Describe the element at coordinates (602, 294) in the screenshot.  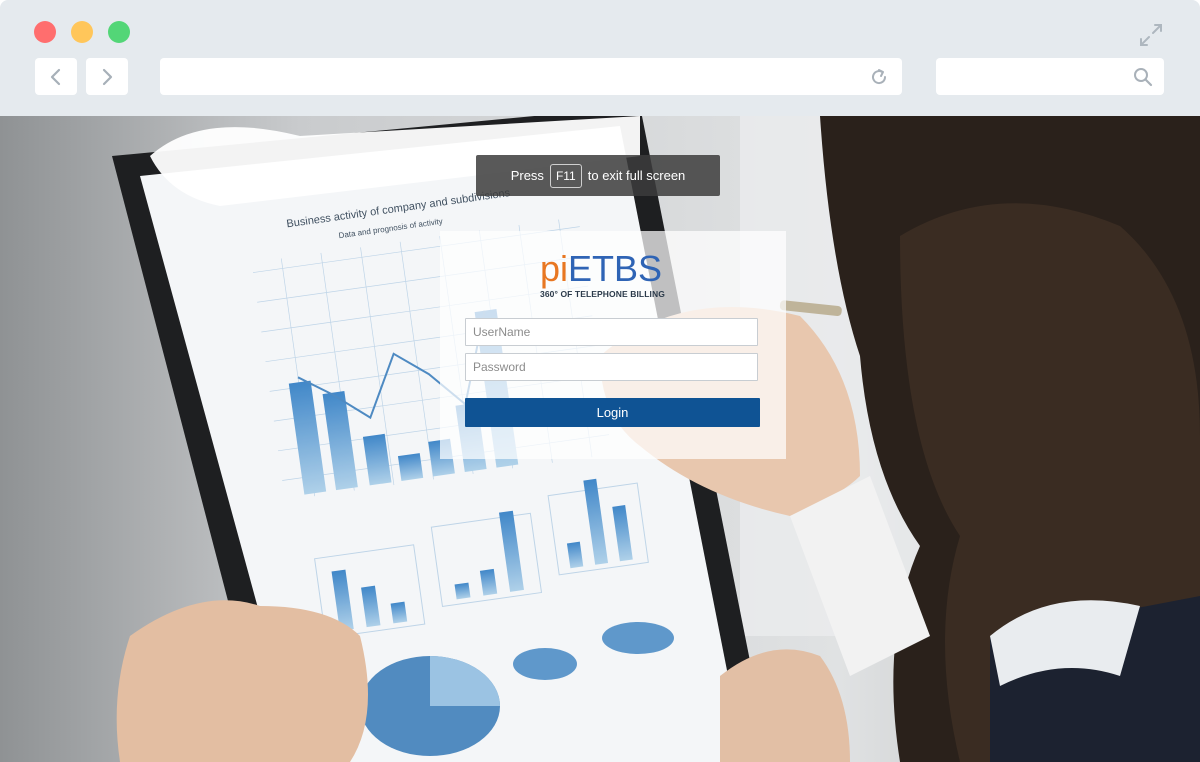
I see `logo-tagline: 360° OF TELEPHONE BILLING` at that location.